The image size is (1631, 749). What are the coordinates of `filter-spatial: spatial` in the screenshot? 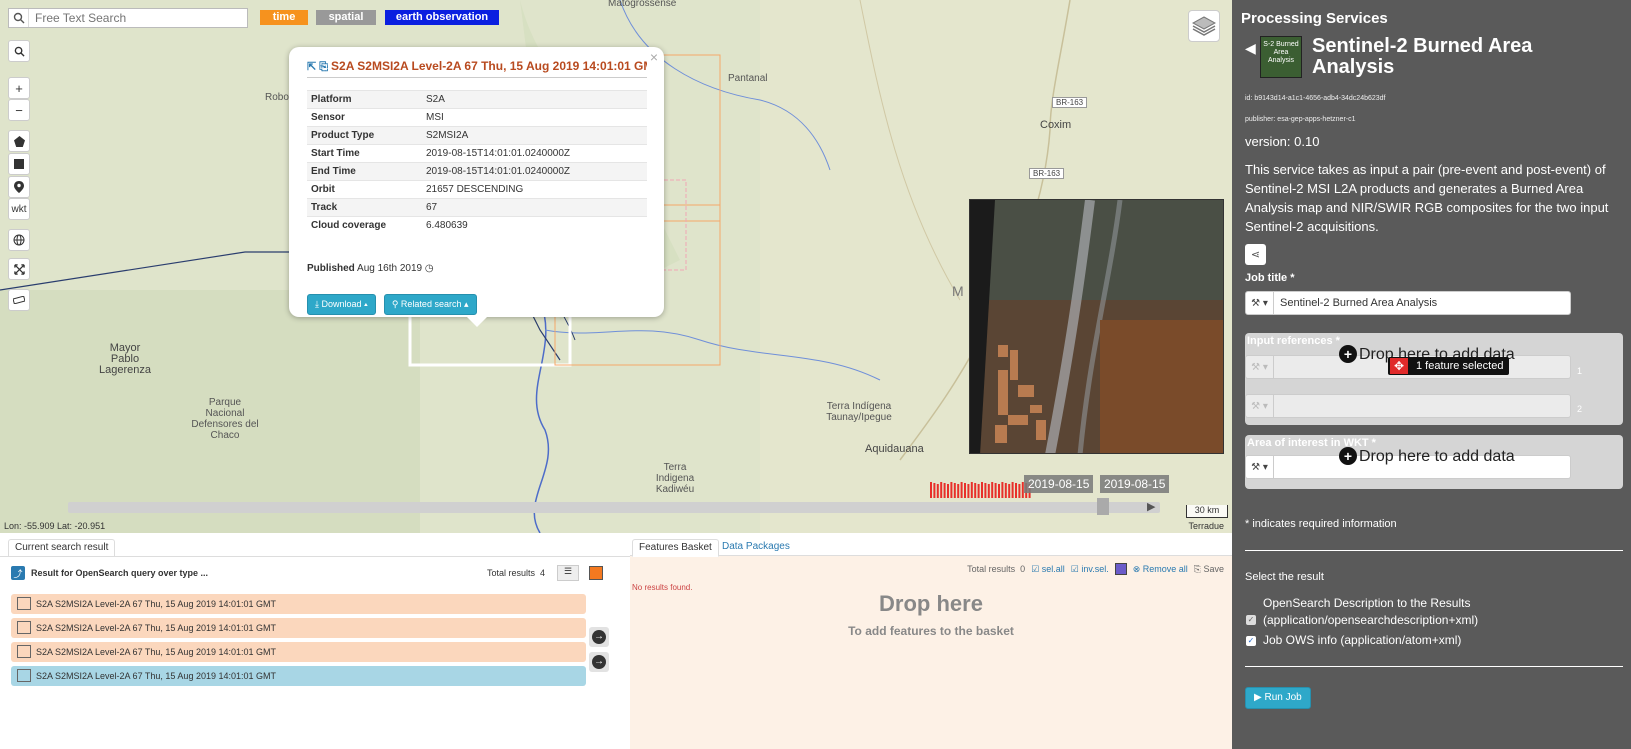 It's located at (346, 17).